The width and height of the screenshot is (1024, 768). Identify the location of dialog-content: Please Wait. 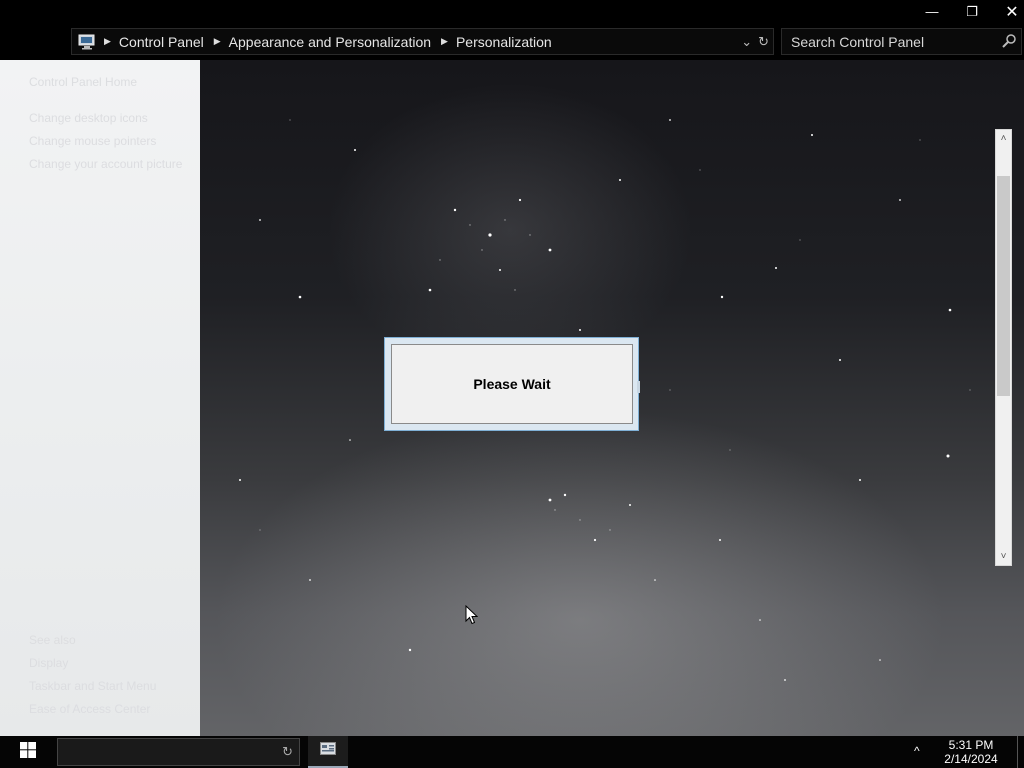
(512, 384).